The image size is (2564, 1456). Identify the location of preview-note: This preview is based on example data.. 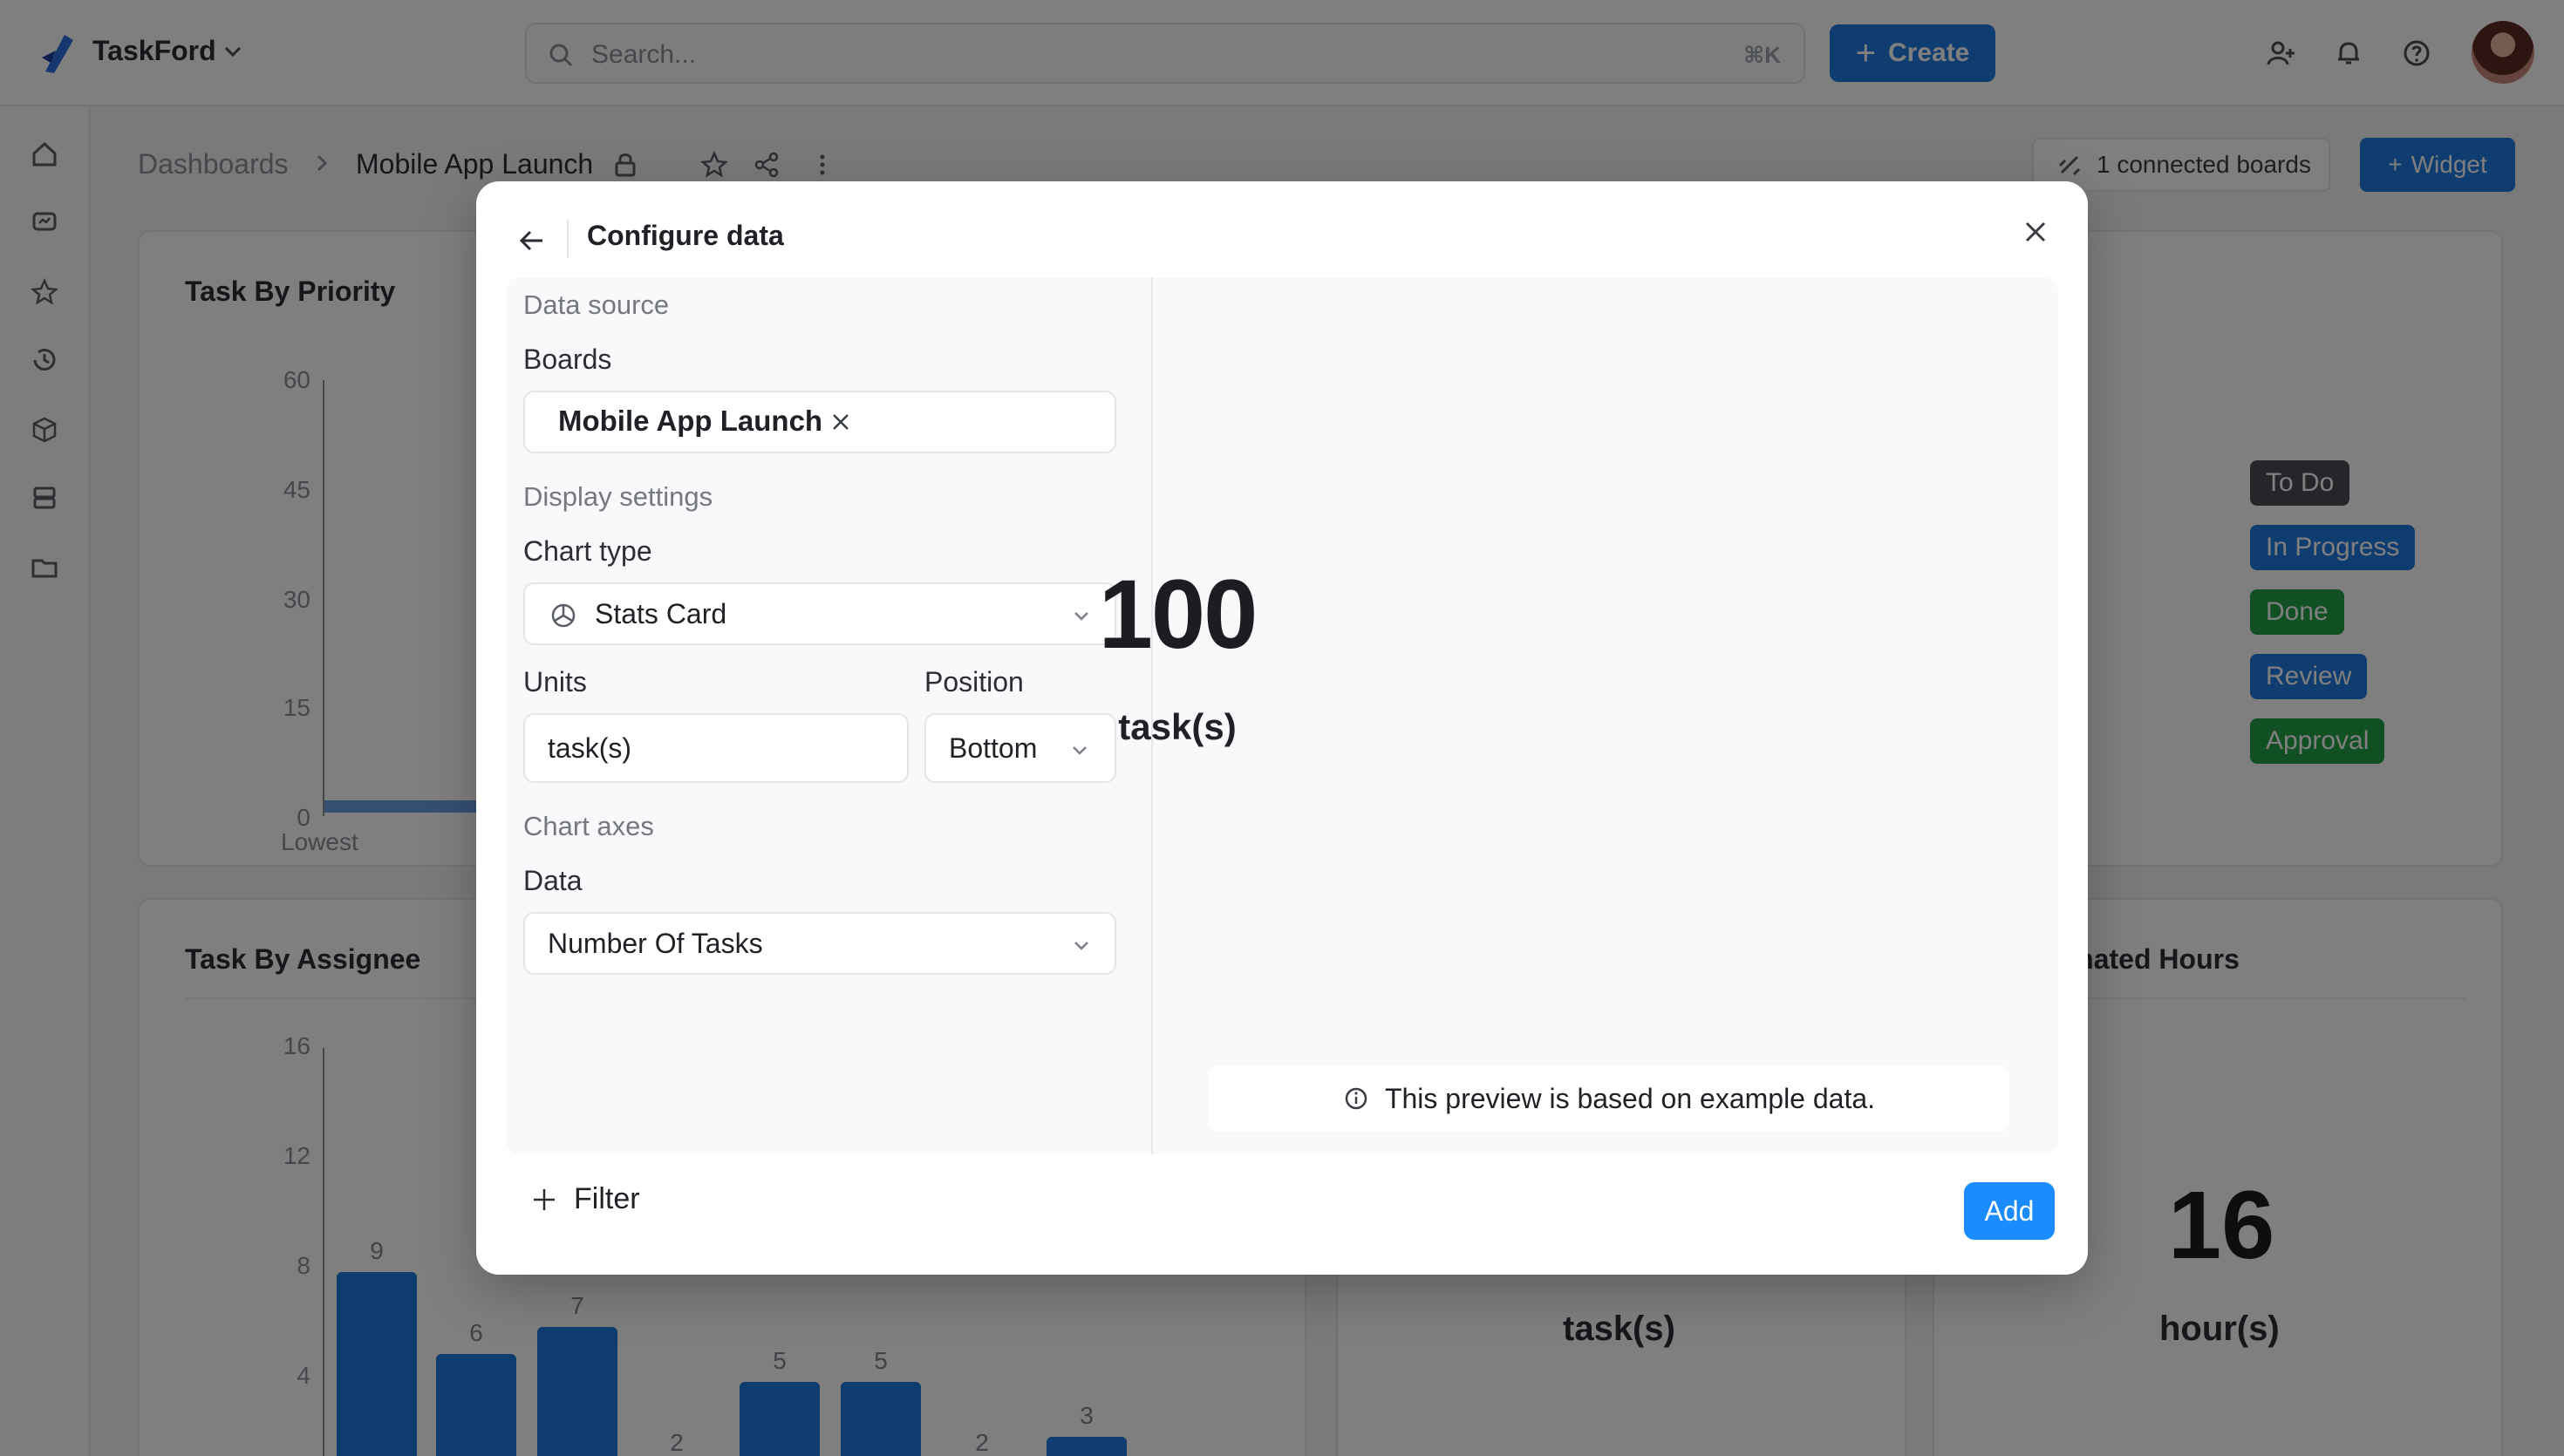
(1609, 1098).